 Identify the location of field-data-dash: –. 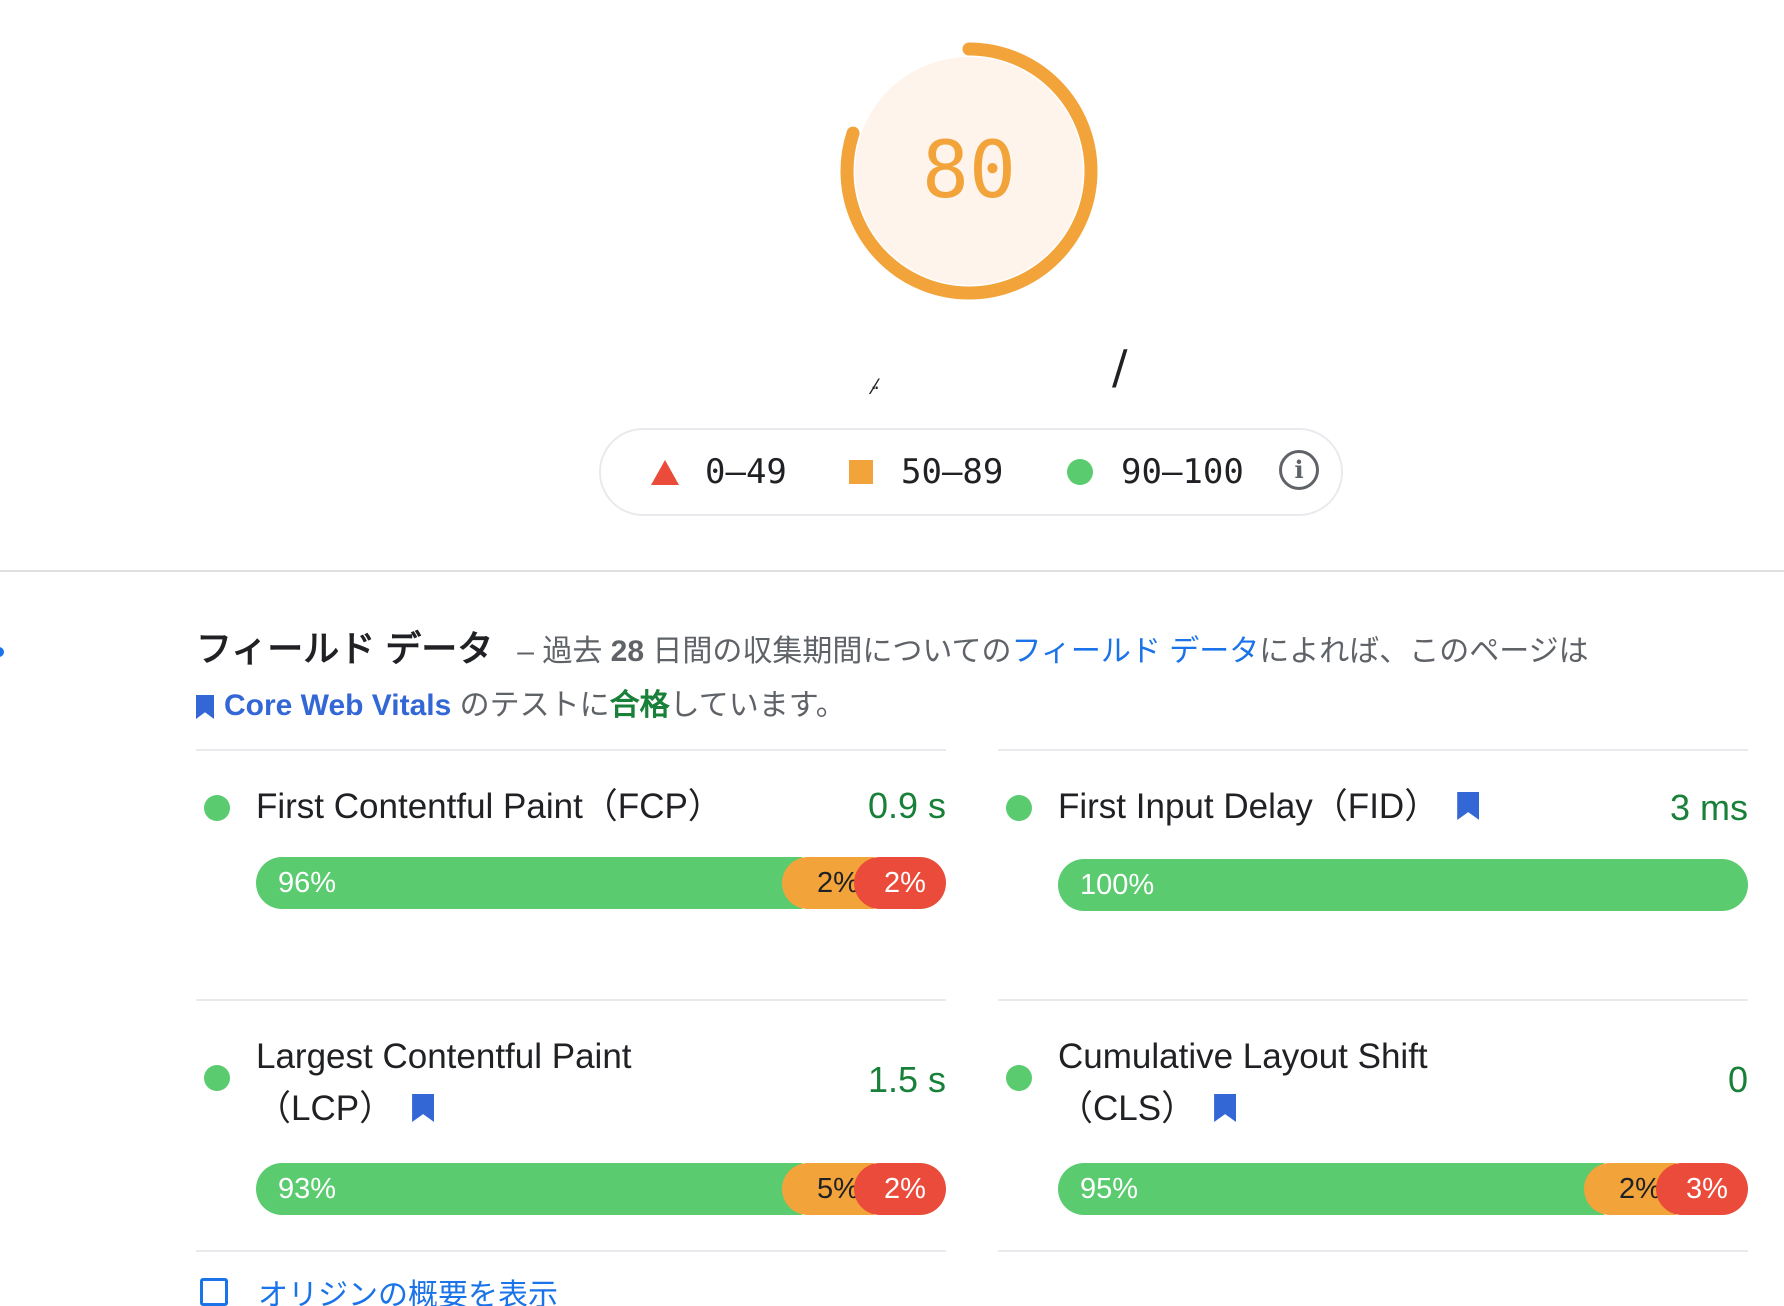
(525, 651).